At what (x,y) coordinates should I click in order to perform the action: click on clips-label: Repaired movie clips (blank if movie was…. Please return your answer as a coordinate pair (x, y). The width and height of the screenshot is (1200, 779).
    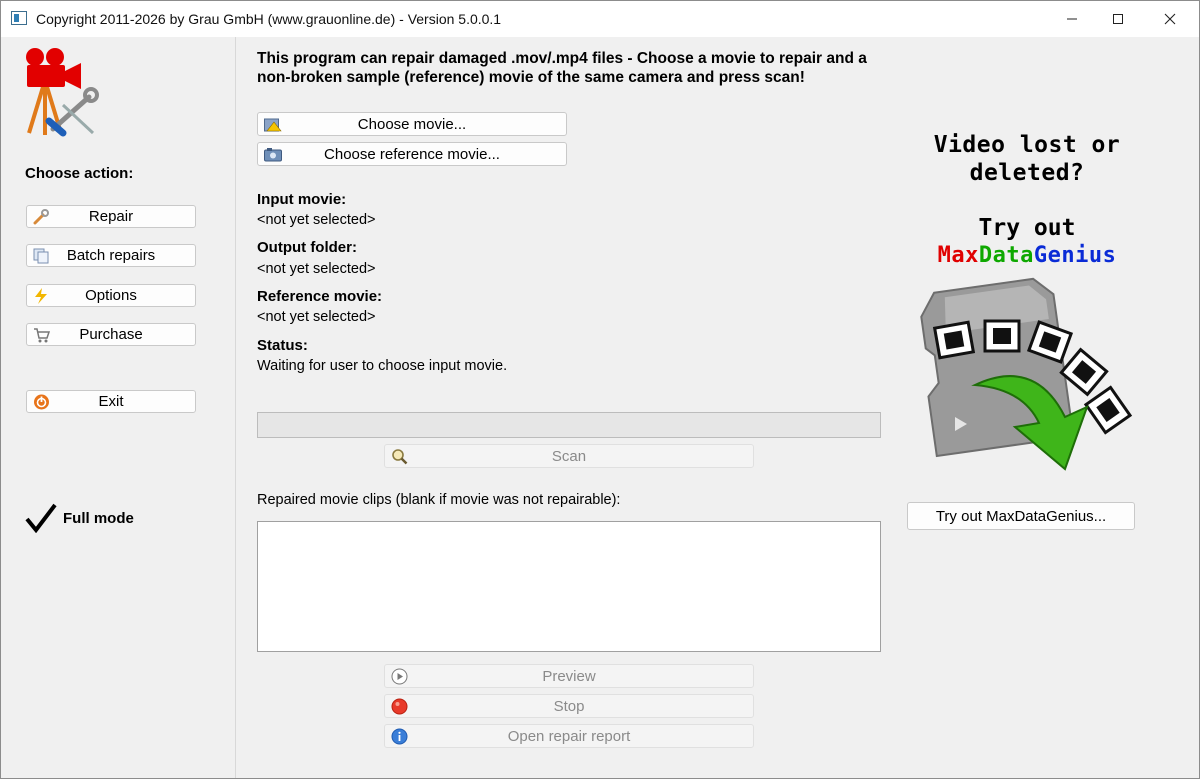
    Looking at the image, I should click on (439, 500).